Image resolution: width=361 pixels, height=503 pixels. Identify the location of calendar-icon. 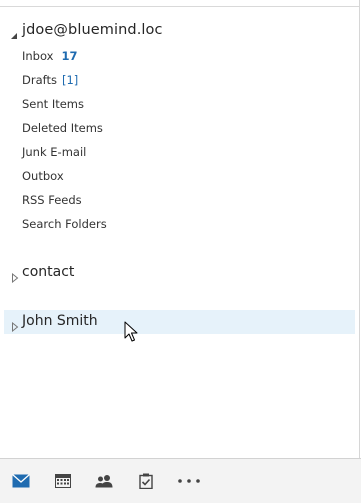
(63, 481).